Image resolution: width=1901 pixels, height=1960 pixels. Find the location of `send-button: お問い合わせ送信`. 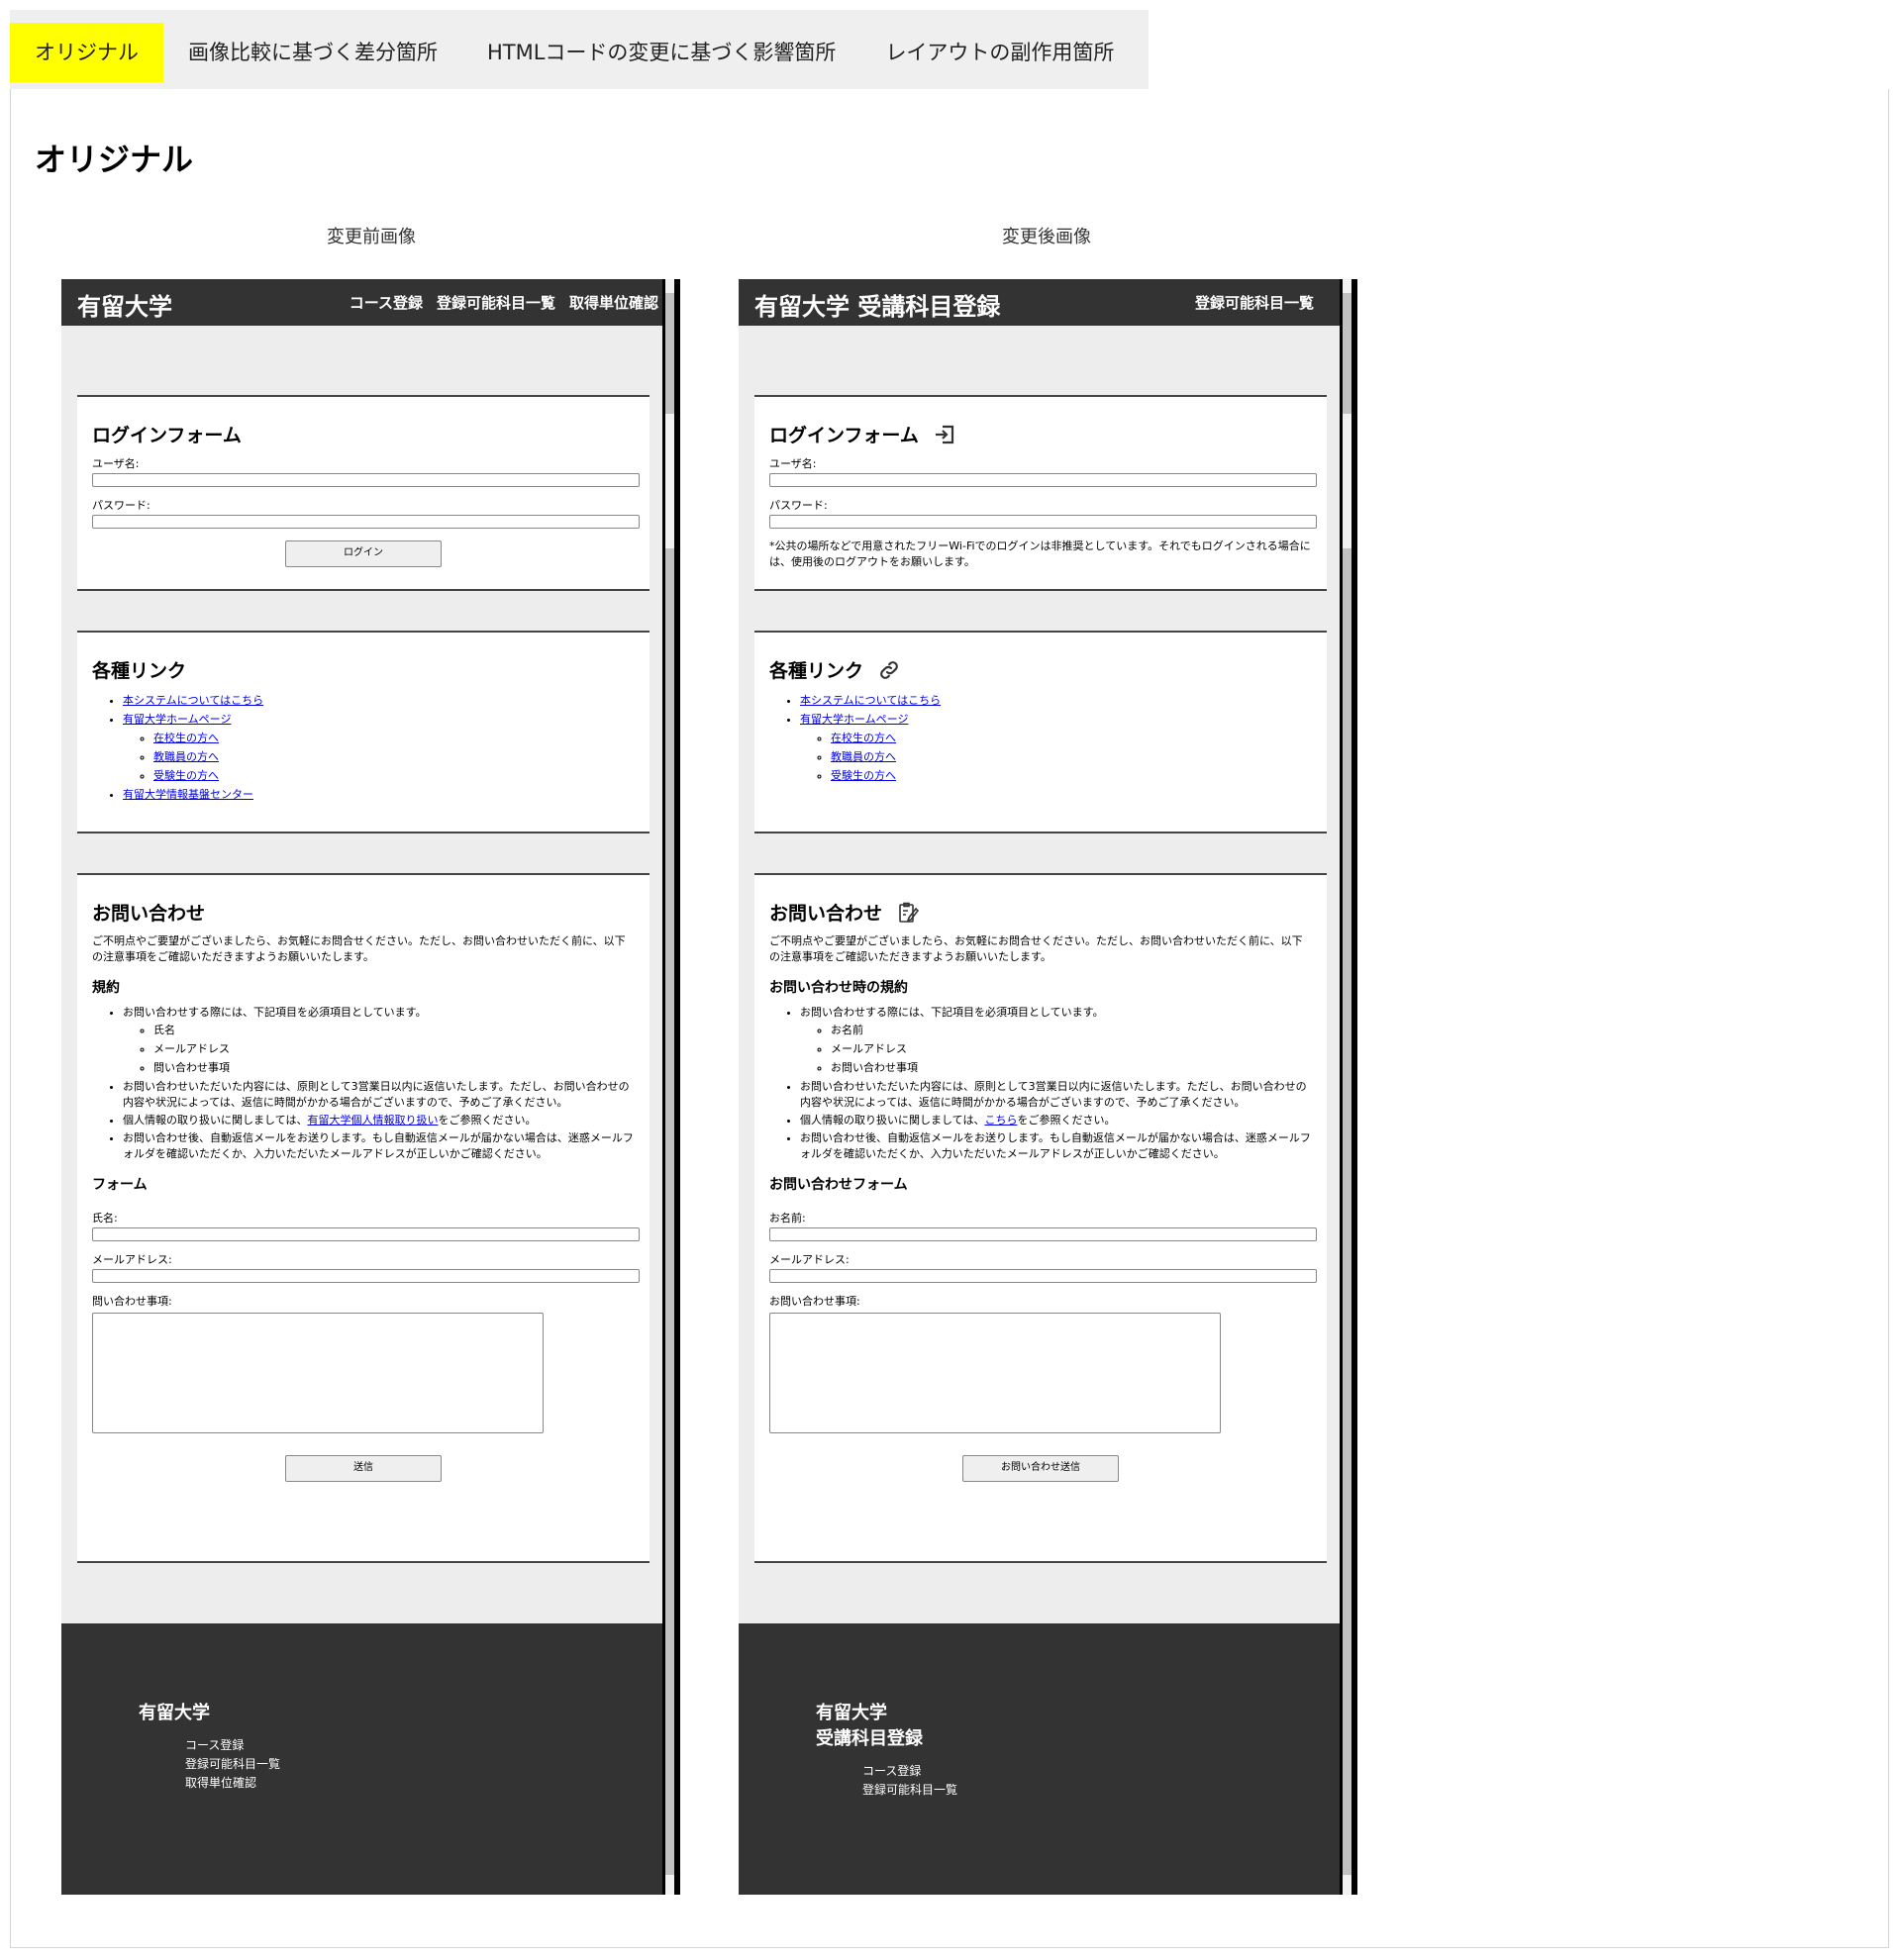

send-button: お問い合わせ送信 is located at coordinates (1040, 1468).